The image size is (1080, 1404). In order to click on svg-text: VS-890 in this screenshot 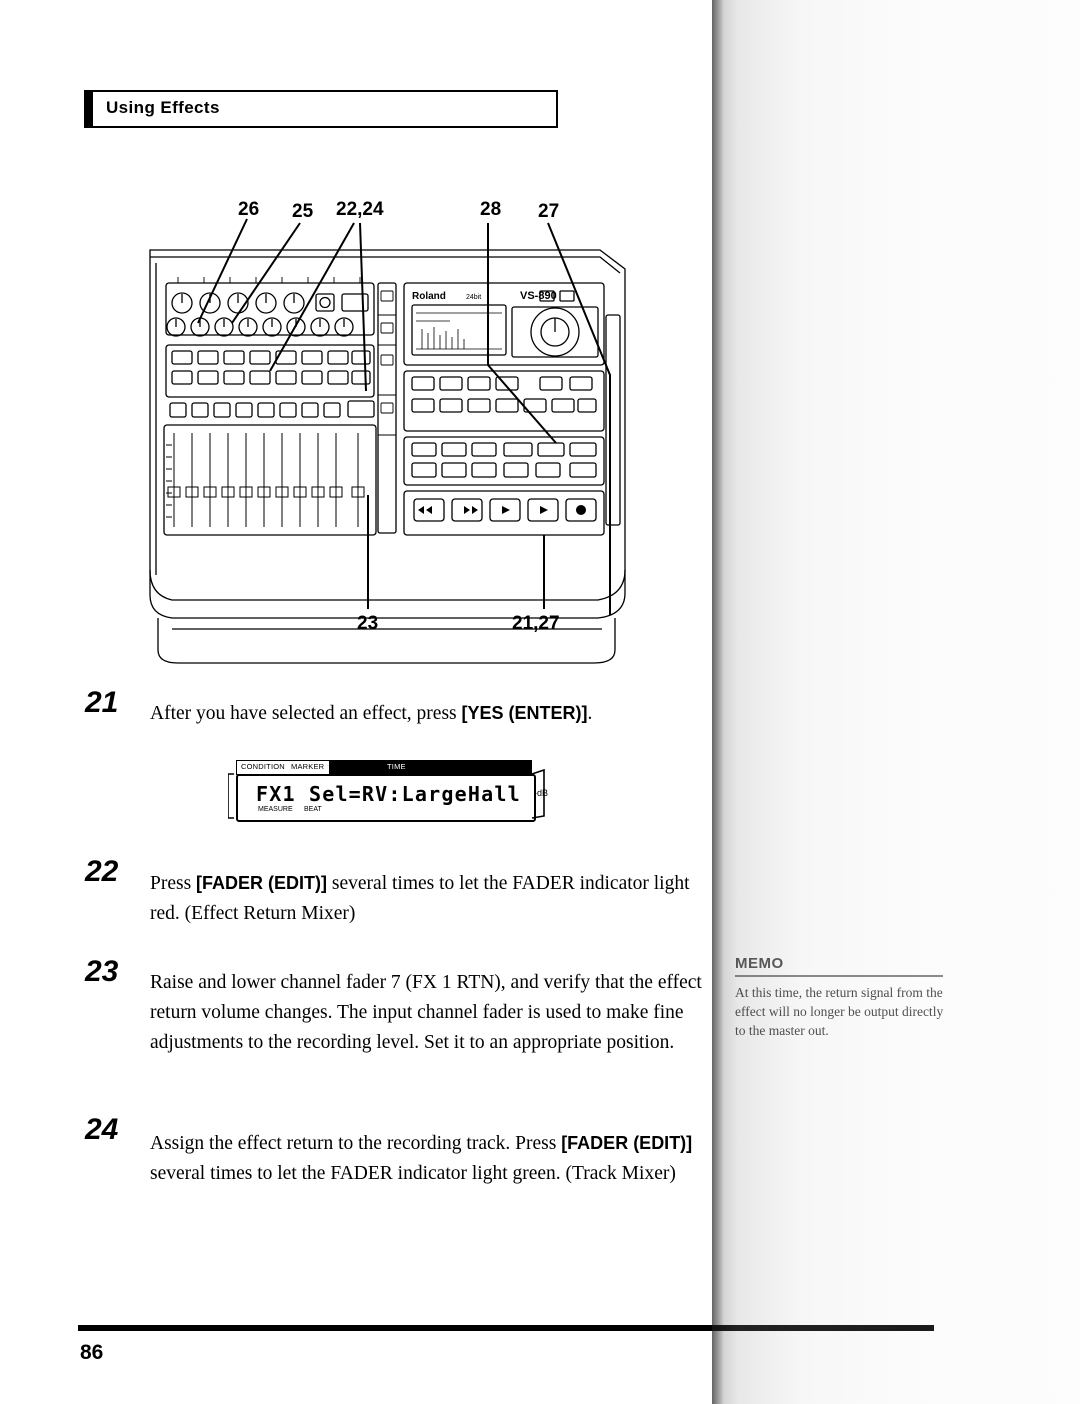, I will do `click(538, 296)`.